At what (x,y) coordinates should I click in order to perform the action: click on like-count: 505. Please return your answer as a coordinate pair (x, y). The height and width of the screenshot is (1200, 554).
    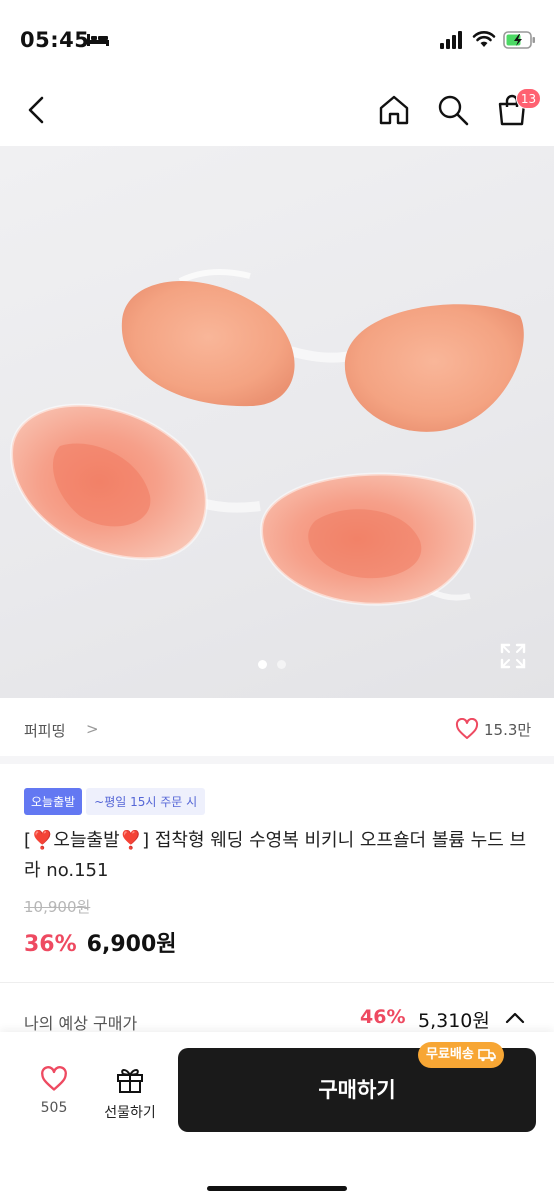
    Looking at the image, I should click on (54, 1108).